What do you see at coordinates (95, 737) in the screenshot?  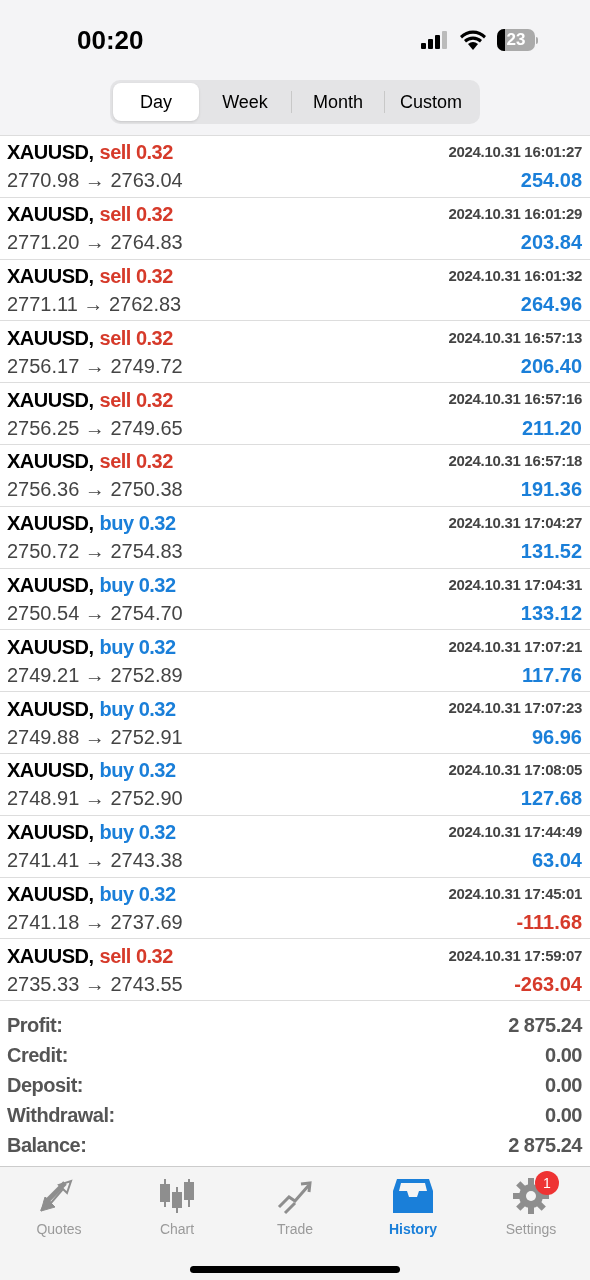 I see `deal-prices: 2749.88 → 2752.91` at bounding box center [95, 737].